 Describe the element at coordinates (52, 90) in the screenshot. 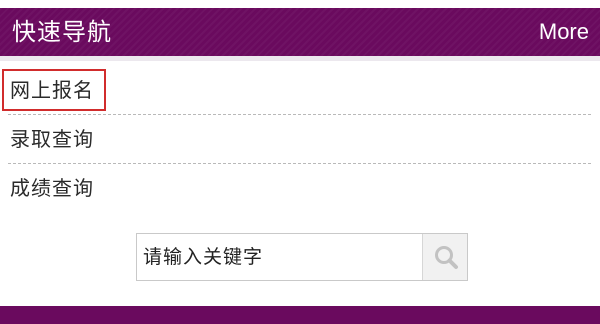

I see `nav-item-label: 网上报名` at that location.